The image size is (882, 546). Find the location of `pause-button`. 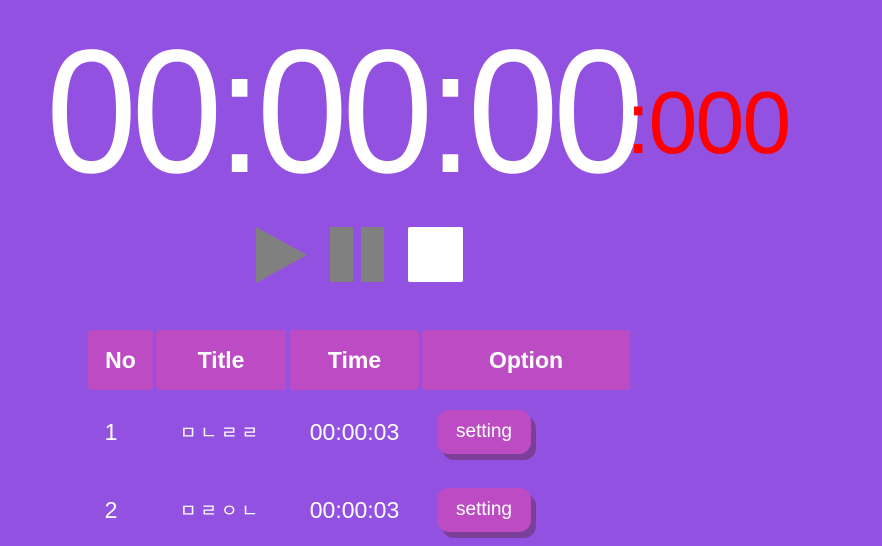

pause-button is located at coordinates (357, 255).